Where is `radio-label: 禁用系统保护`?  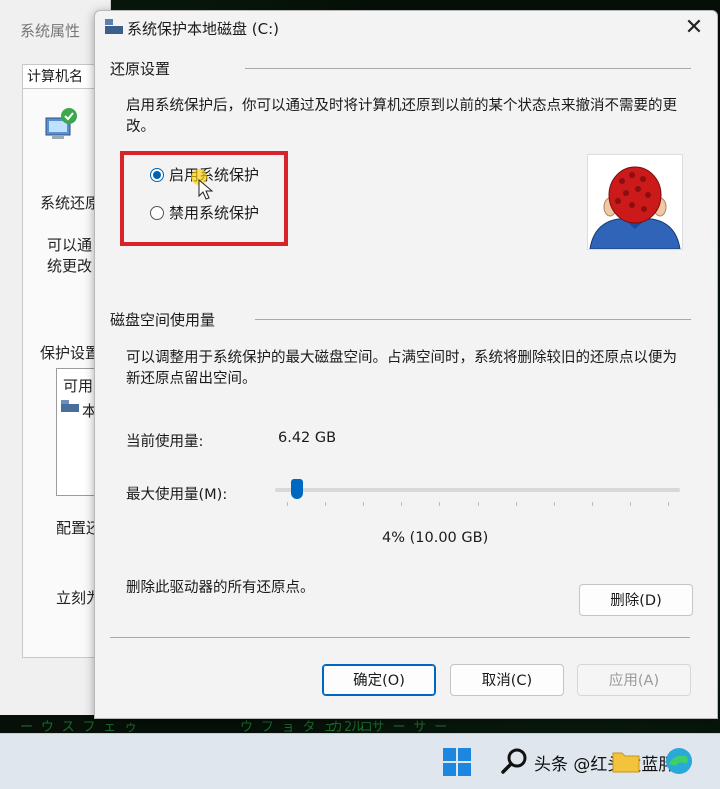
radio-label: 禁用系统保护 is located at coordinates (214, 213).